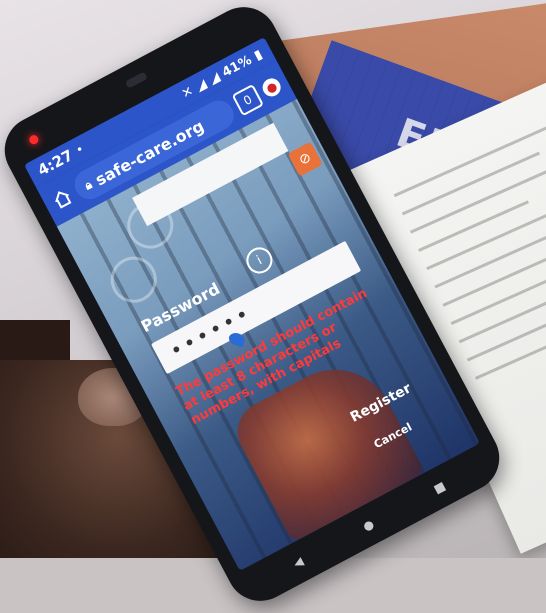 This screenshot has width=546, height=613. I want to click on menu-icon: ●, so click(271, 87).